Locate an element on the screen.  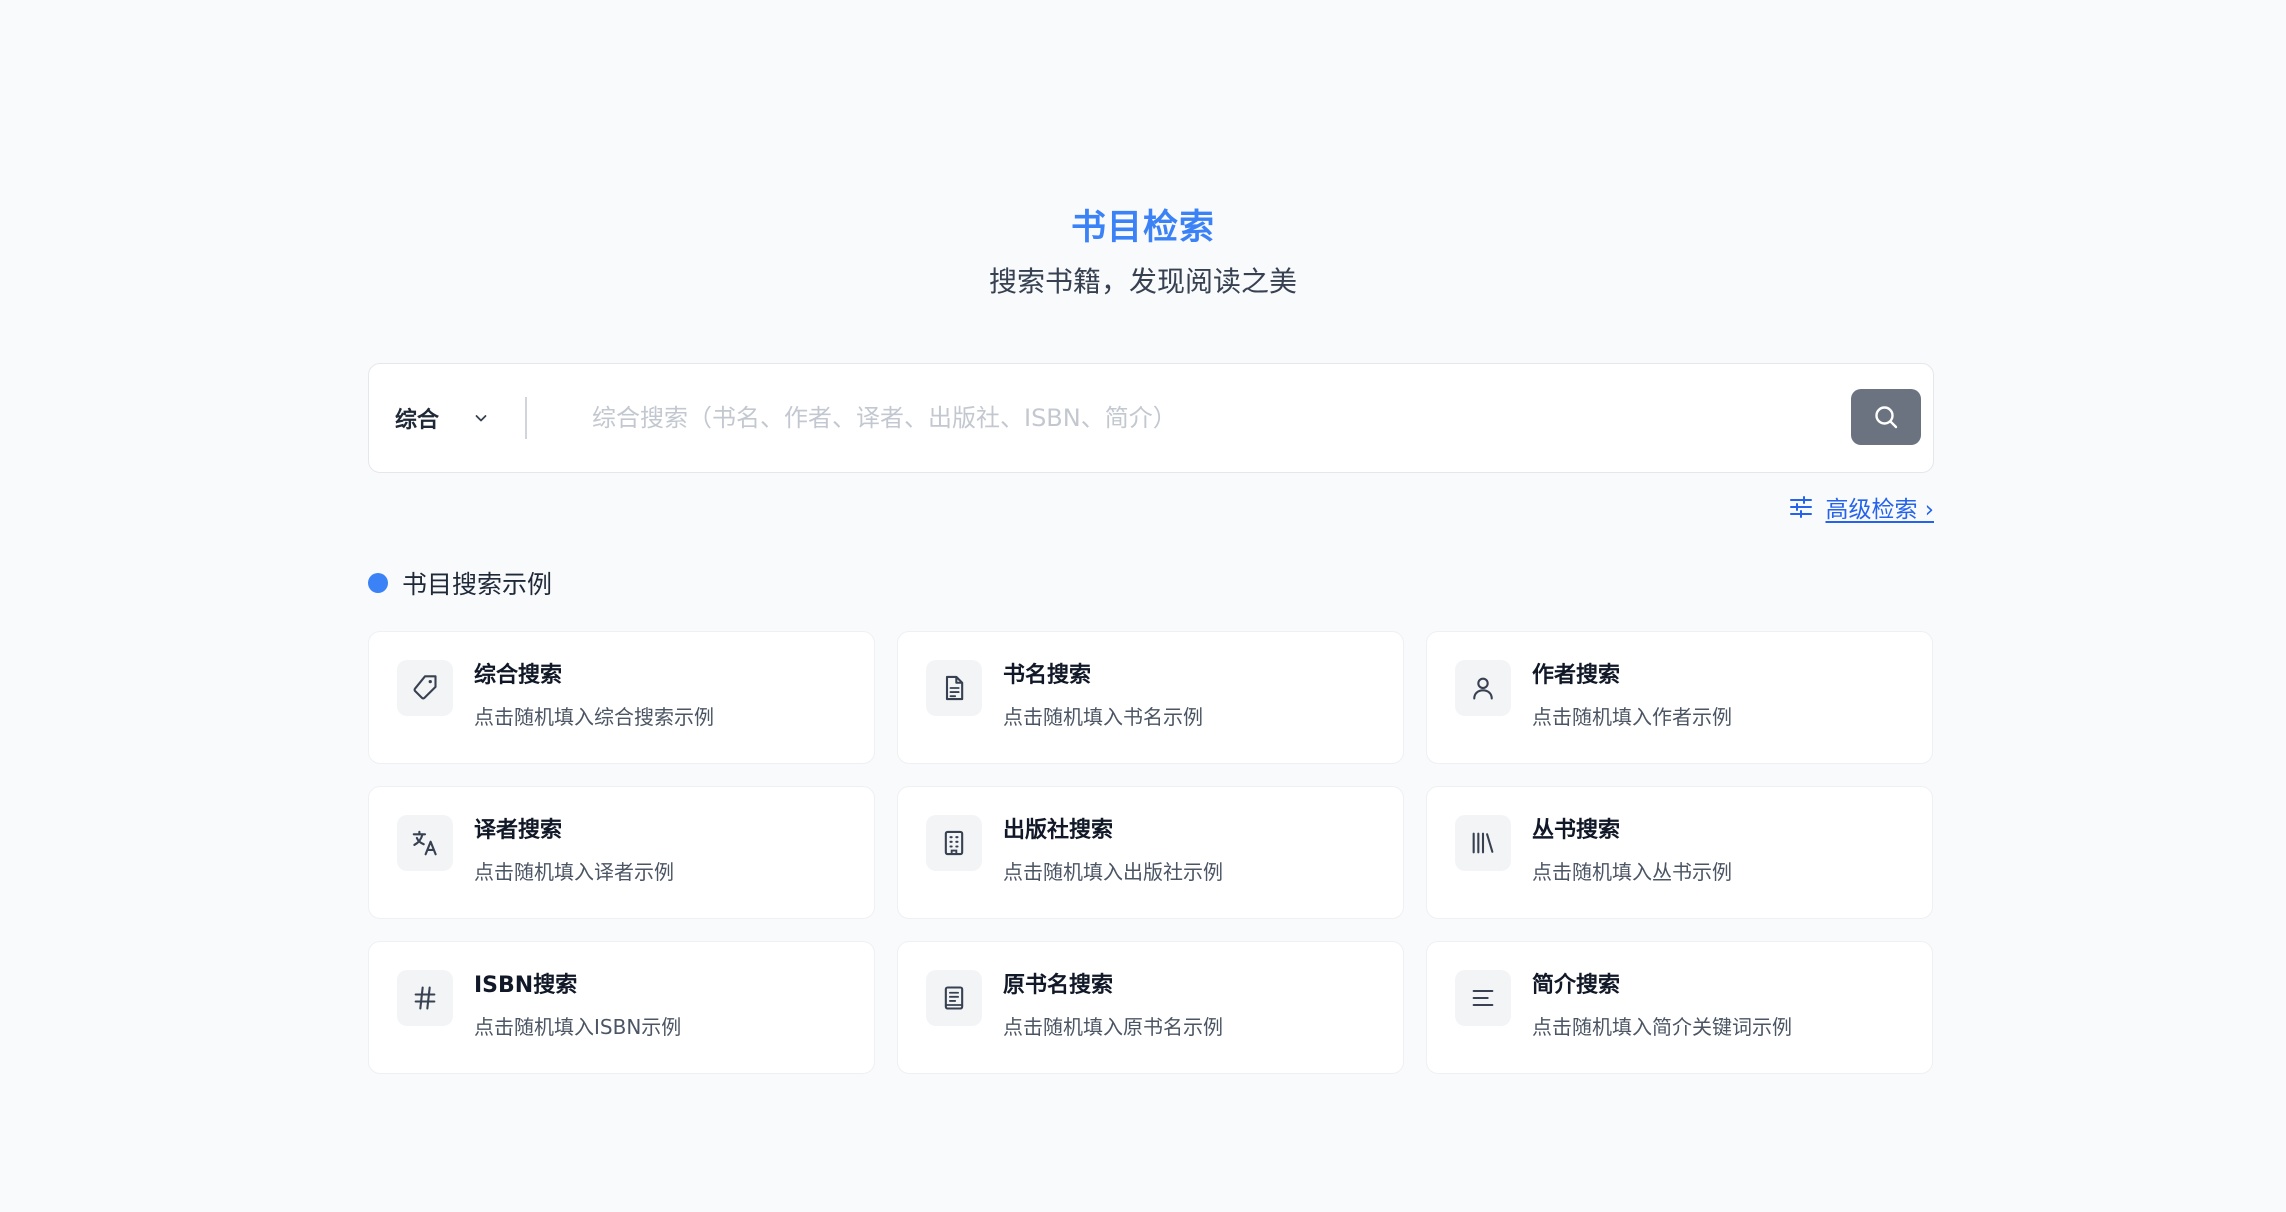
search-button is located at coordinates (1886, 417).